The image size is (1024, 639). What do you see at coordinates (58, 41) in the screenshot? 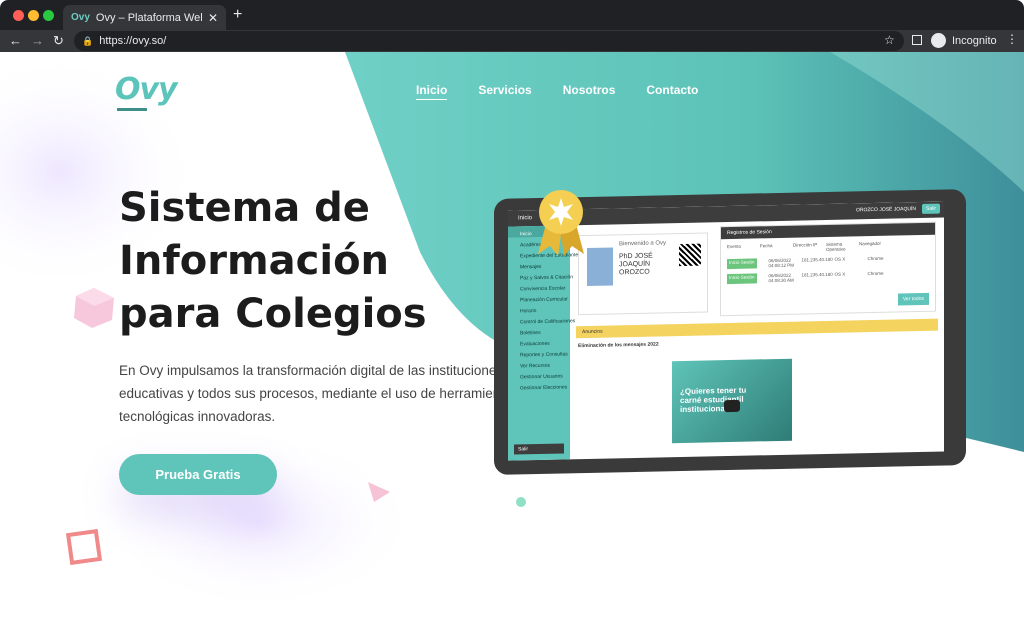
I see `reload-icon: ↻` at bounding box center [58, 41].